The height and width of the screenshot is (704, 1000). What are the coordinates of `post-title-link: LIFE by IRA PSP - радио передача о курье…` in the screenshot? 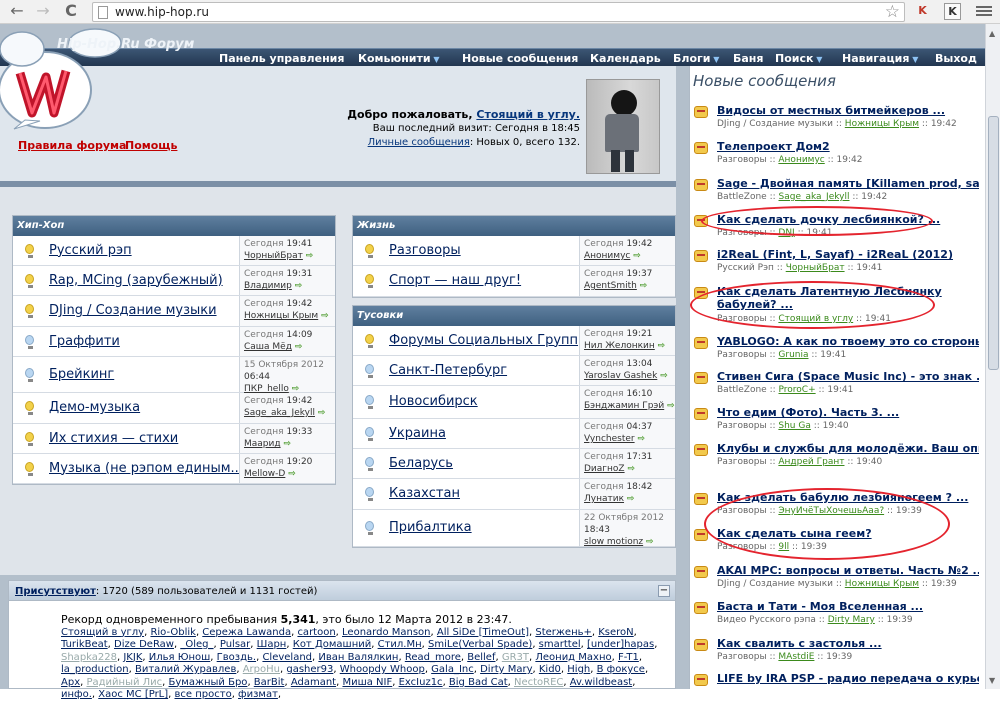 It's located at (848, 678).